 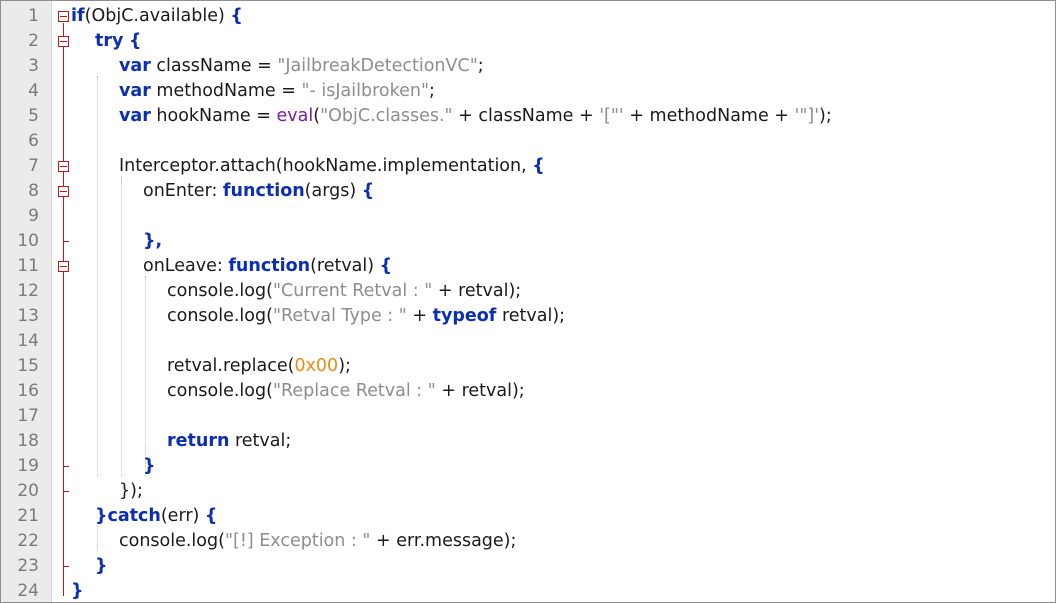 What do you see at coordinates (339, 316) in the screenshot?
I see `code-token: "Retval Type : "` at bounding box center [339, 316].